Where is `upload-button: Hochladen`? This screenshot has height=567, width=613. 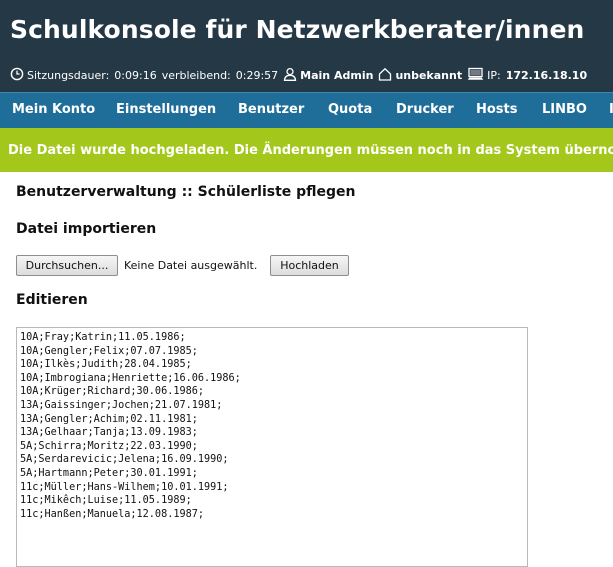
upload-button: Hochladen is located at coordinates (309, 265).